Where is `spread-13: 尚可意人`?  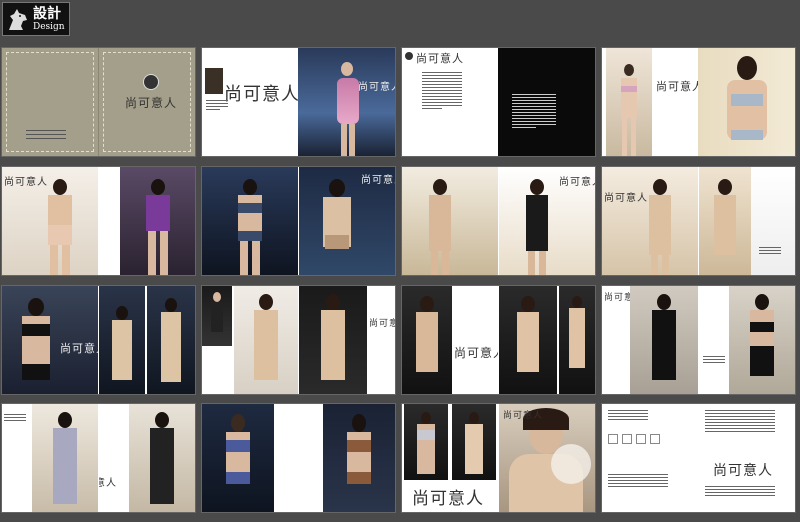 spread-13: 尚可意人 is located at coordinates (98, 458).